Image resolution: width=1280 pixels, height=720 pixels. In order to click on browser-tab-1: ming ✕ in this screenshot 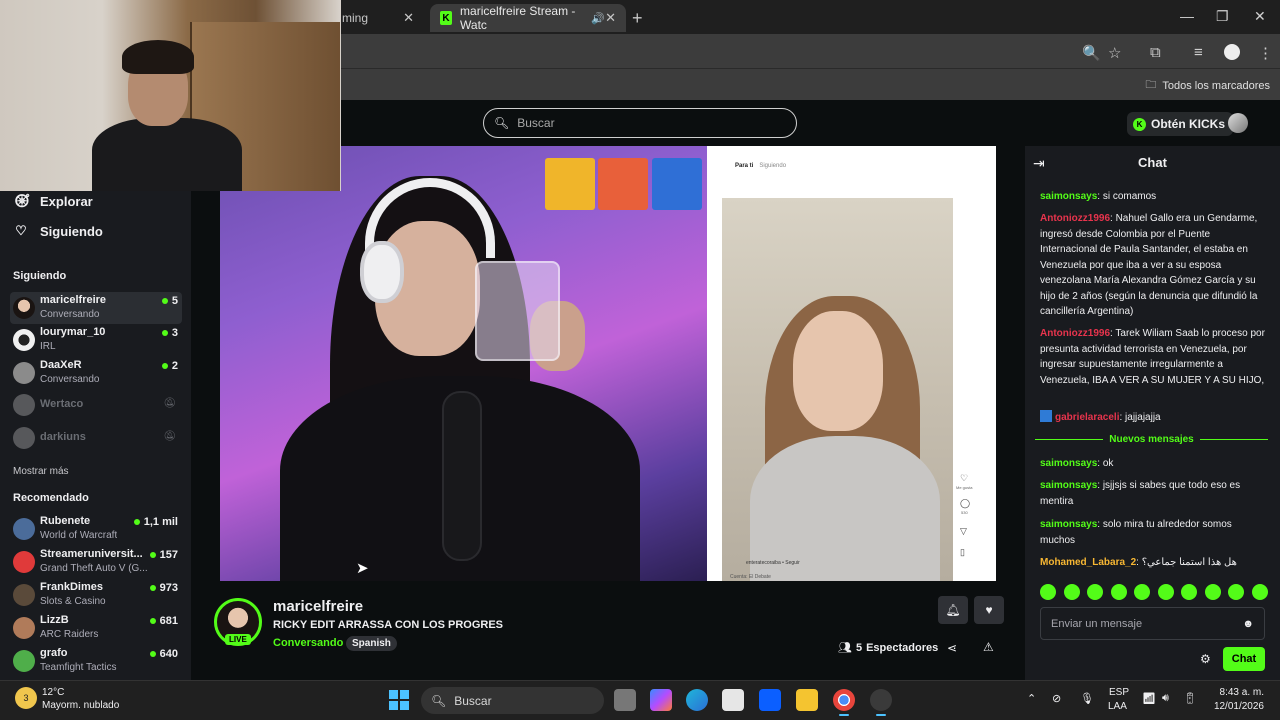, I will do `click(378, 18)`.